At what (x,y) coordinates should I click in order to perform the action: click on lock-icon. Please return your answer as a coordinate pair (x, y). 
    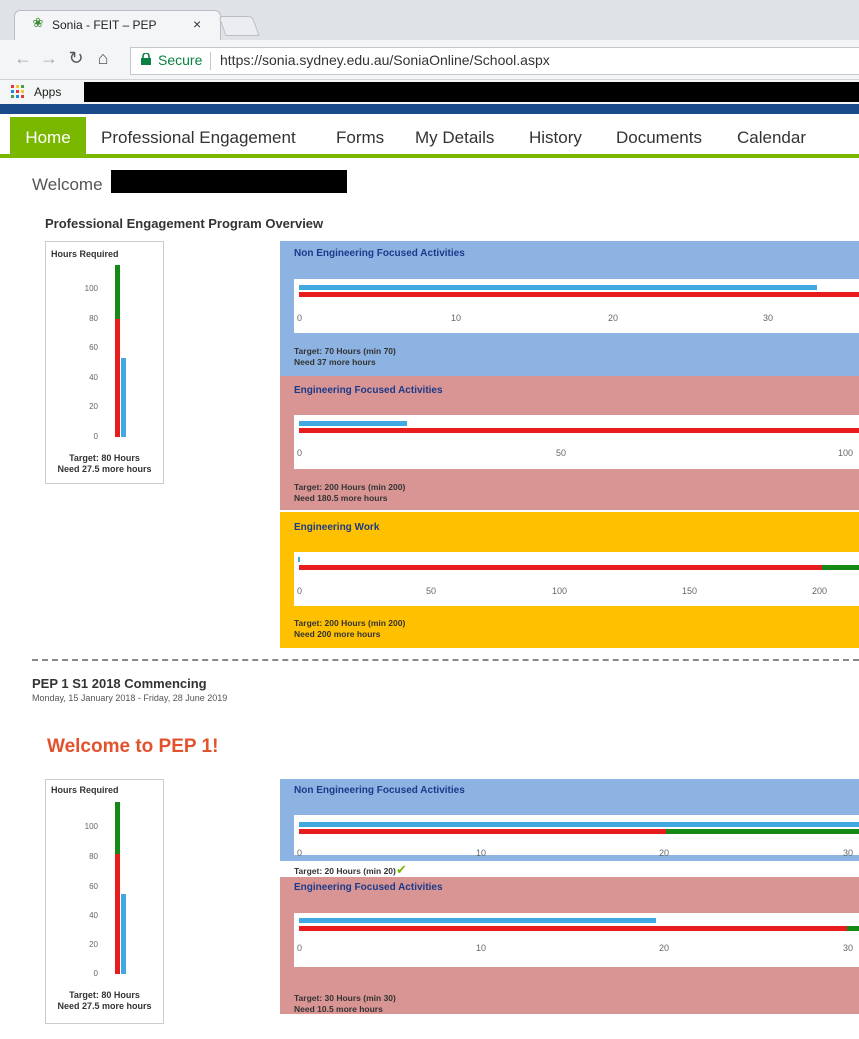
    Looking at the image, I should click on (146, 59).